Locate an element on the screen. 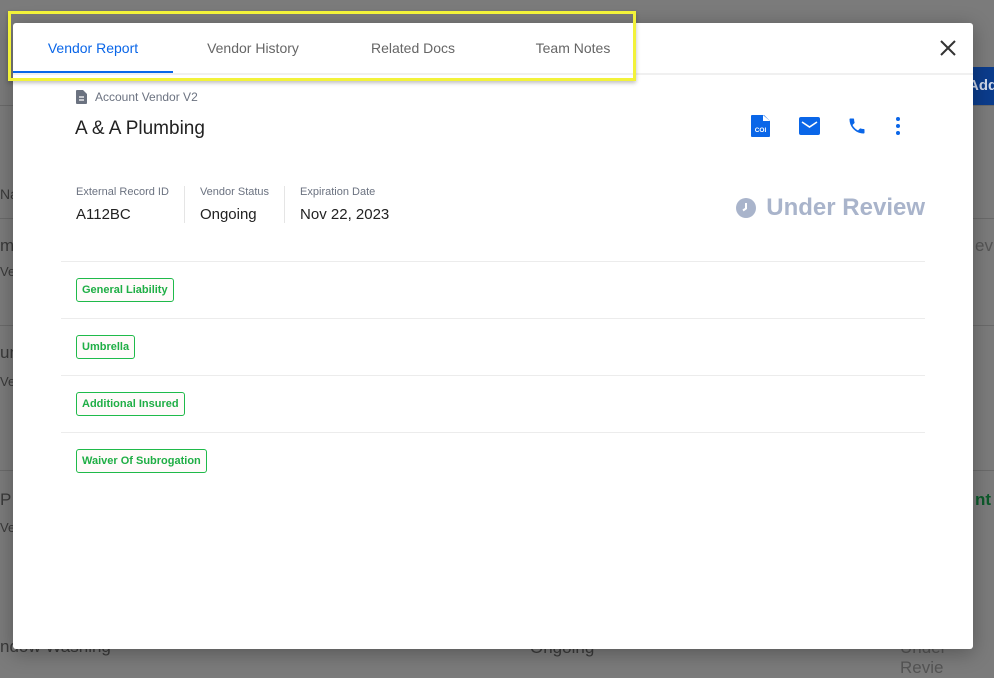 The image size is (994, 678). vendor-type-label: Account Vendor V2 is located at coordinates (146, 97).